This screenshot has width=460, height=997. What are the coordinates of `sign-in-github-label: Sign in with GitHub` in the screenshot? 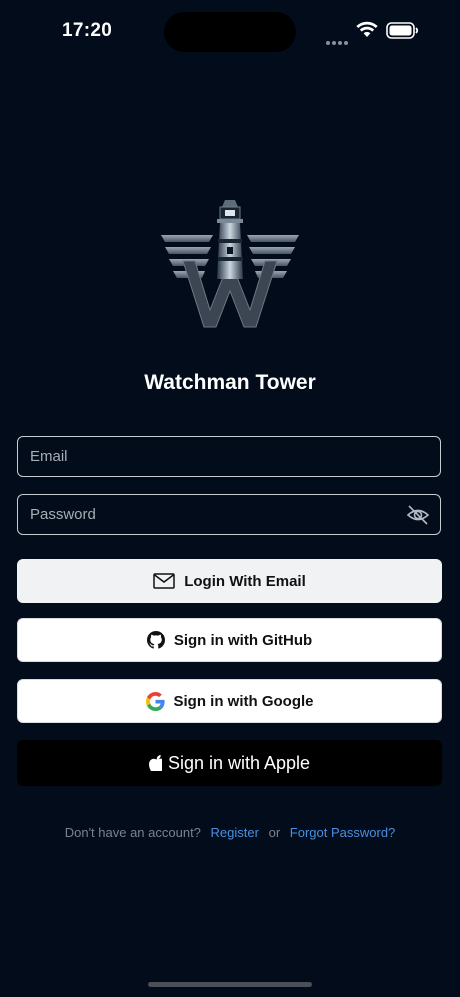 It's located at (243, 640).